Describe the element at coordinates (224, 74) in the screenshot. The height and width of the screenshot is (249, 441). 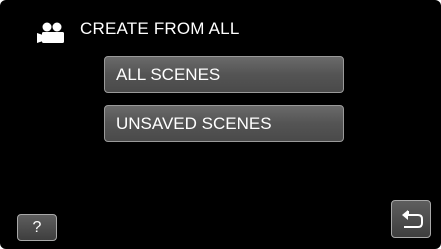
I see `all-scenes-button: ALL SCENES` at that location.